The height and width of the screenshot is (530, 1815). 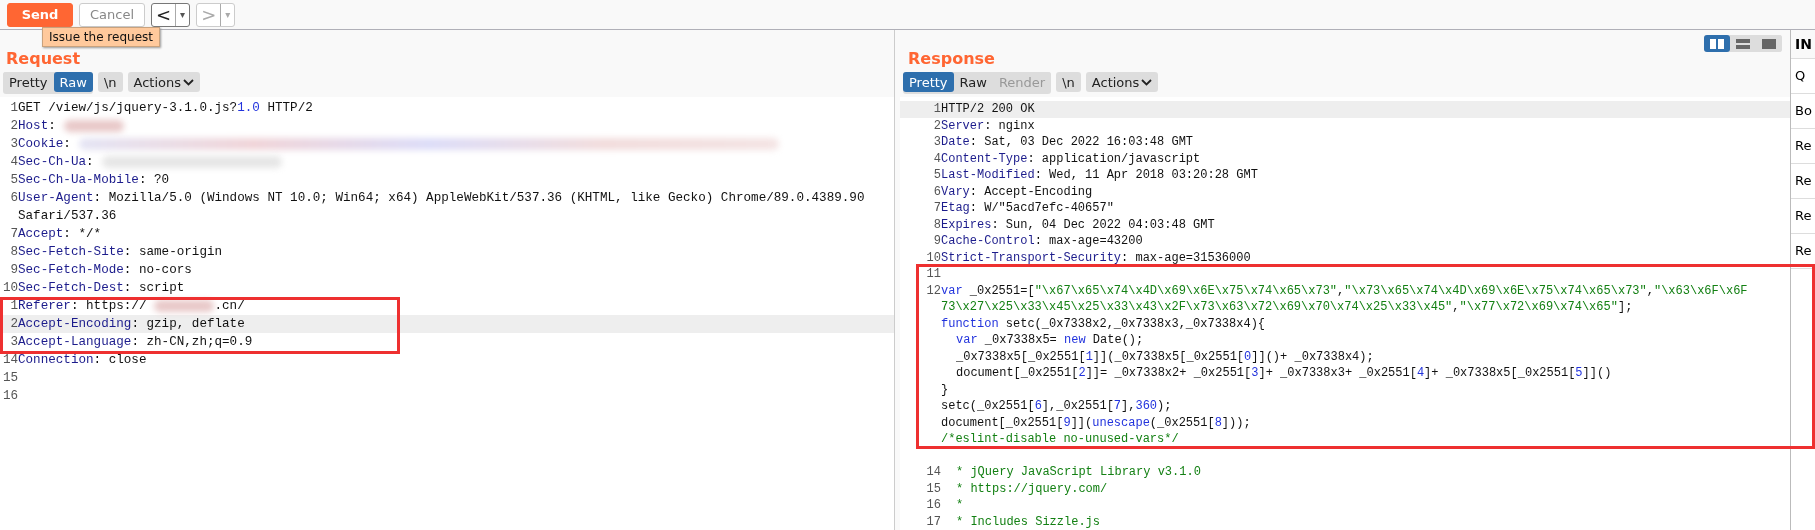 I want to click on code-text: .cn/, so click(x=229, y=306).